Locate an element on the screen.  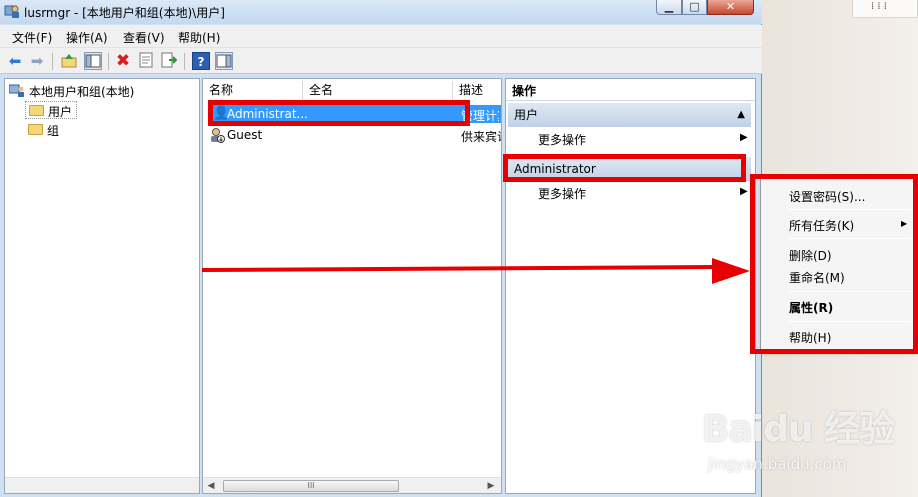
menu-file: 文件(F) is located at coordinates (32, 37).